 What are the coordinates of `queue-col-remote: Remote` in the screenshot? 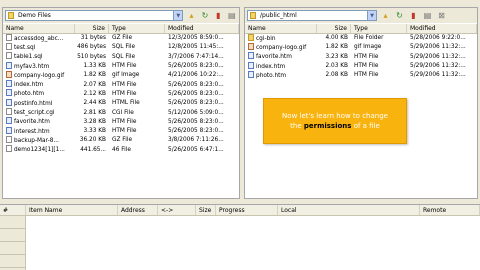 It's located at (450, 210).